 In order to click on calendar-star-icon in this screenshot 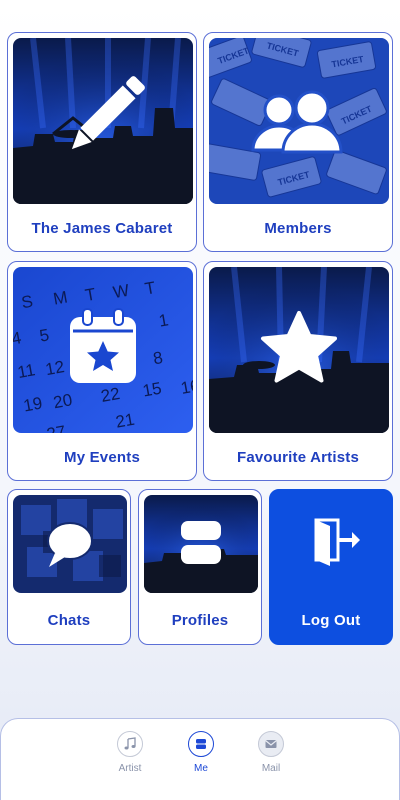, I will do `click(103, 345)`.